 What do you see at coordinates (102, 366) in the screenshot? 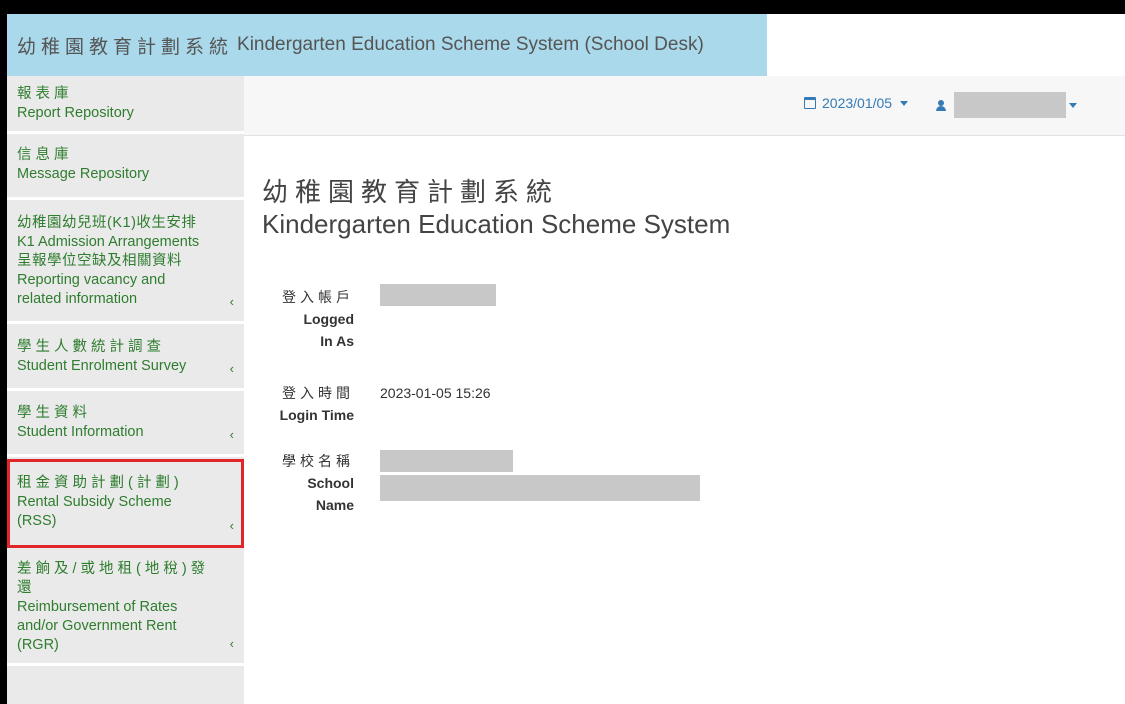
I see `sidebar-item-label-en: Student Enrolment Survey` at bounding box center [102, 366].